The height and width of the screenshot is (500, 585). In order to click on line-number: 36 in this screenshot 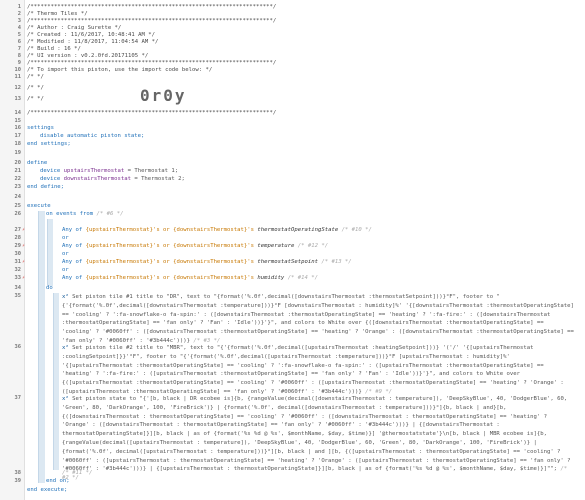, I will do `click(18, 347)`.